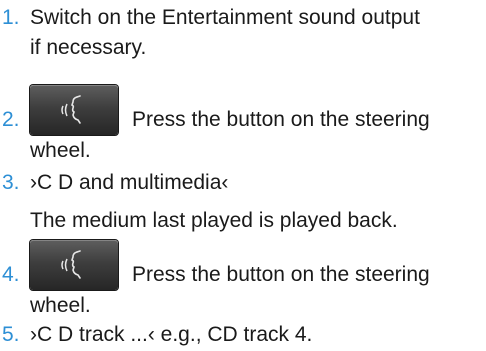  I want to click on step-number: 1., so click(11, 17).